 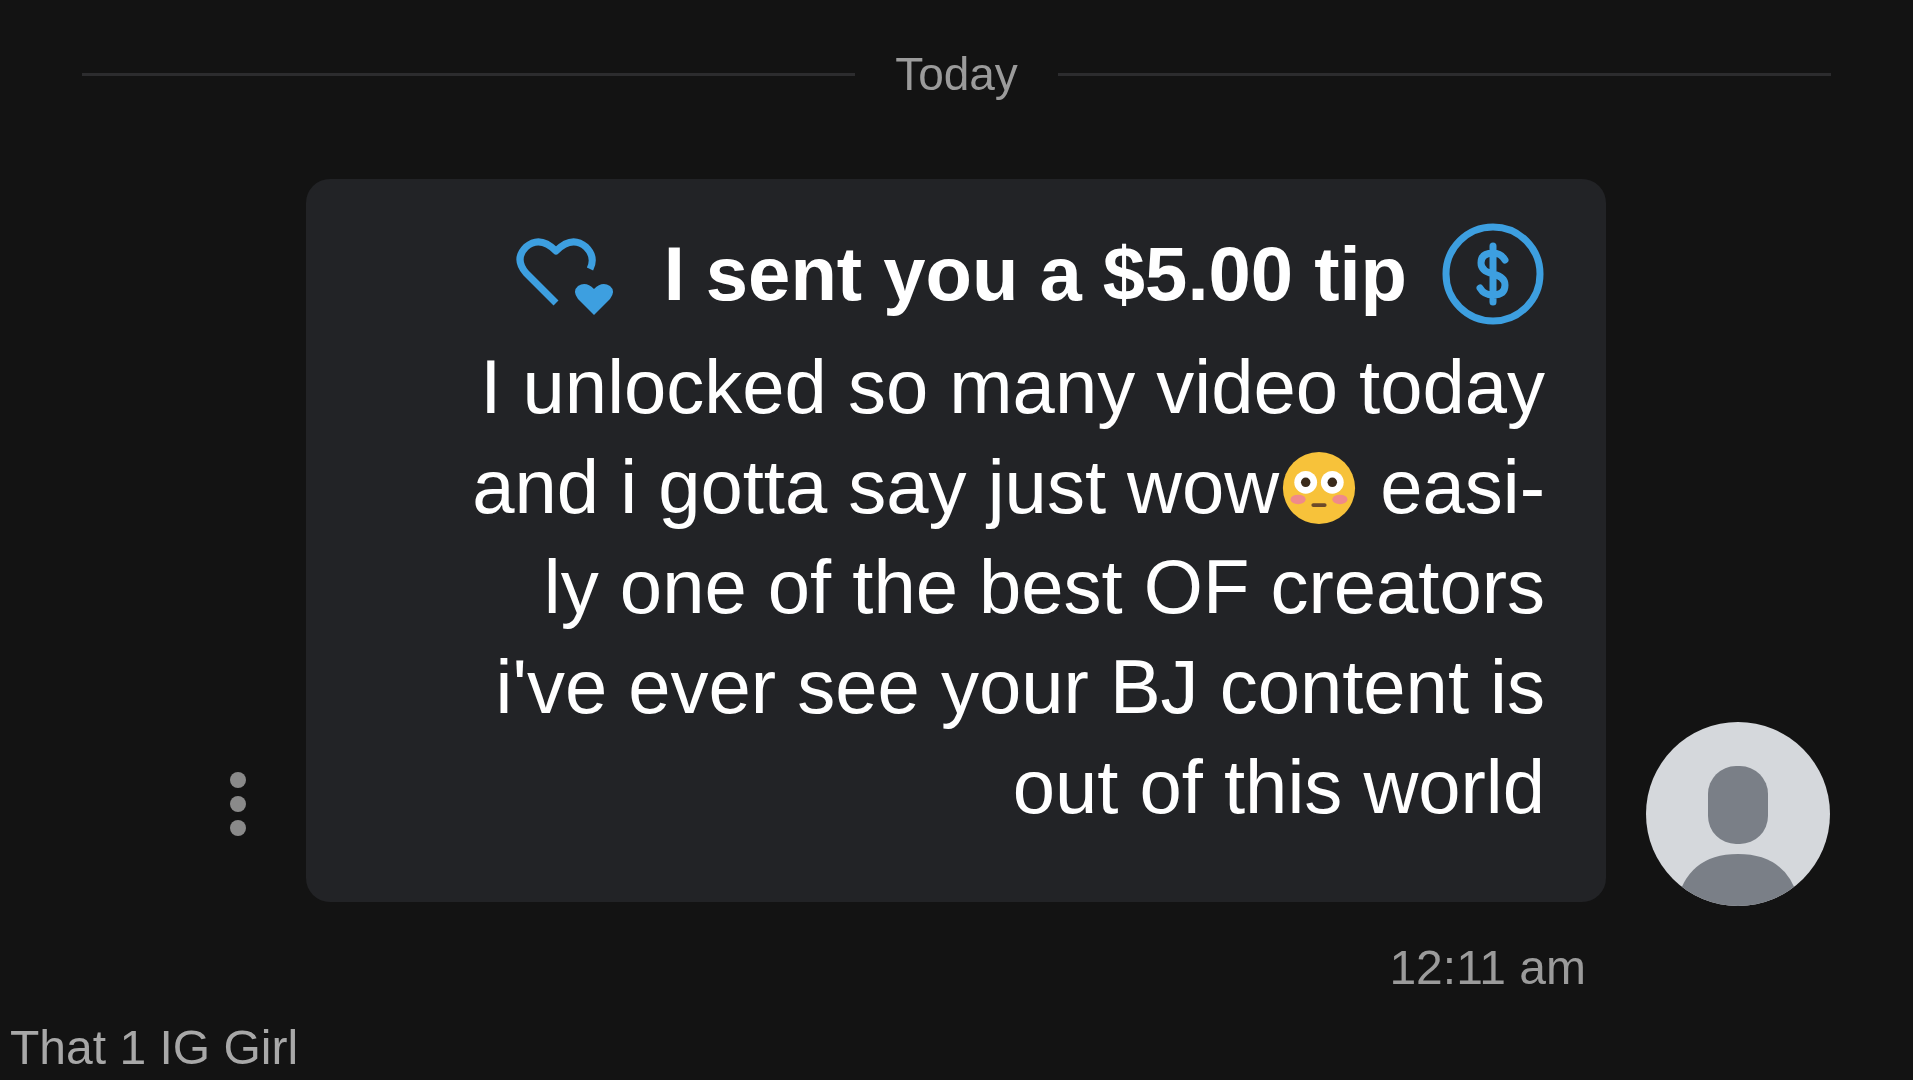 What do you see at coordinates (1278, 787) in the screenshot?
I see `message-line: out of this world` at bounding box center [1278, 787].